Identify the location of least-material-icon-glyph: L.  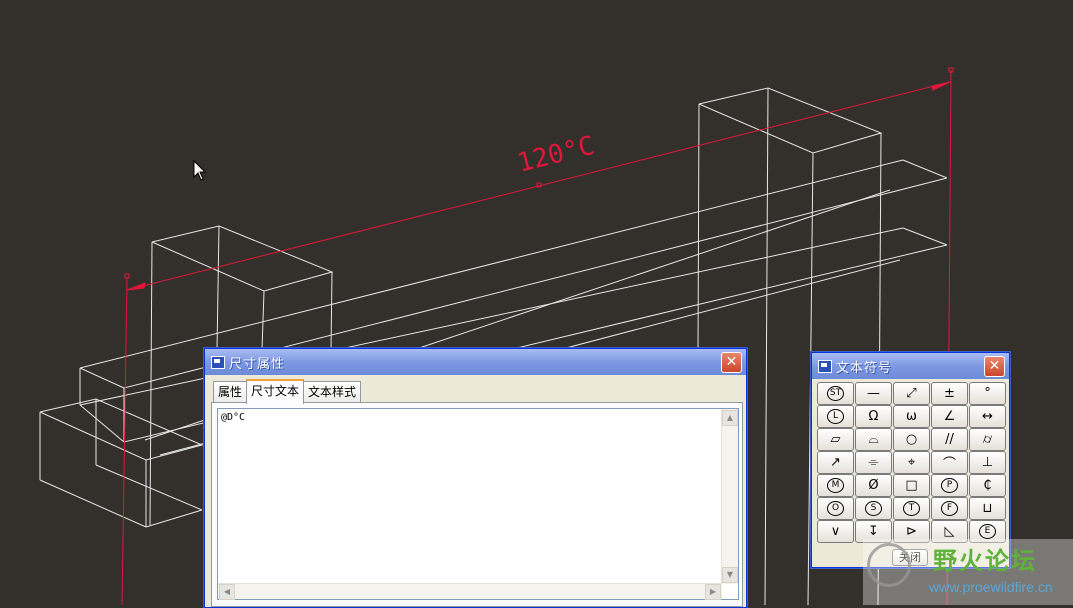
(835, 416).